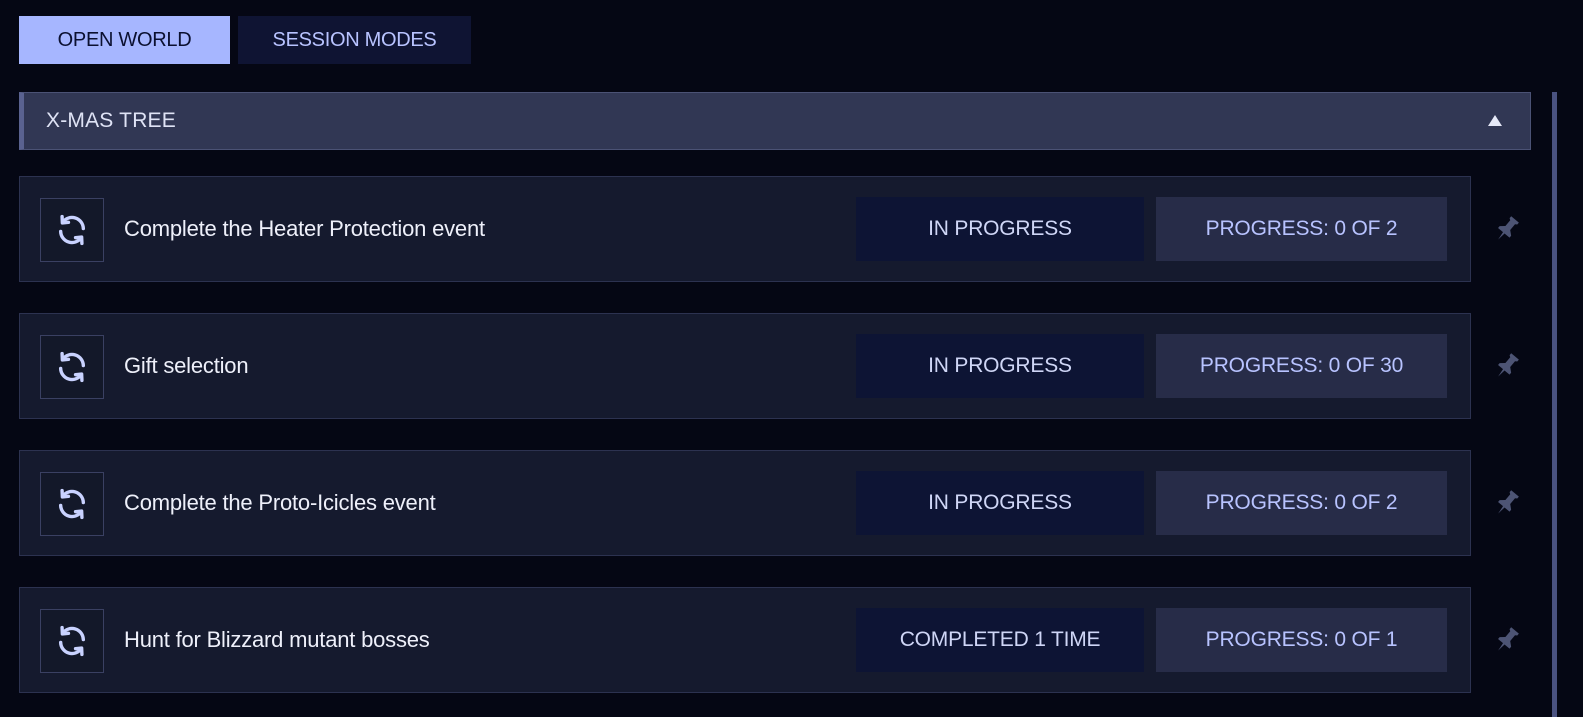  What do you see at coordinates (1554, 404) in the screenshot?
I see `scrollbar` at bounding box center [1554, 404].